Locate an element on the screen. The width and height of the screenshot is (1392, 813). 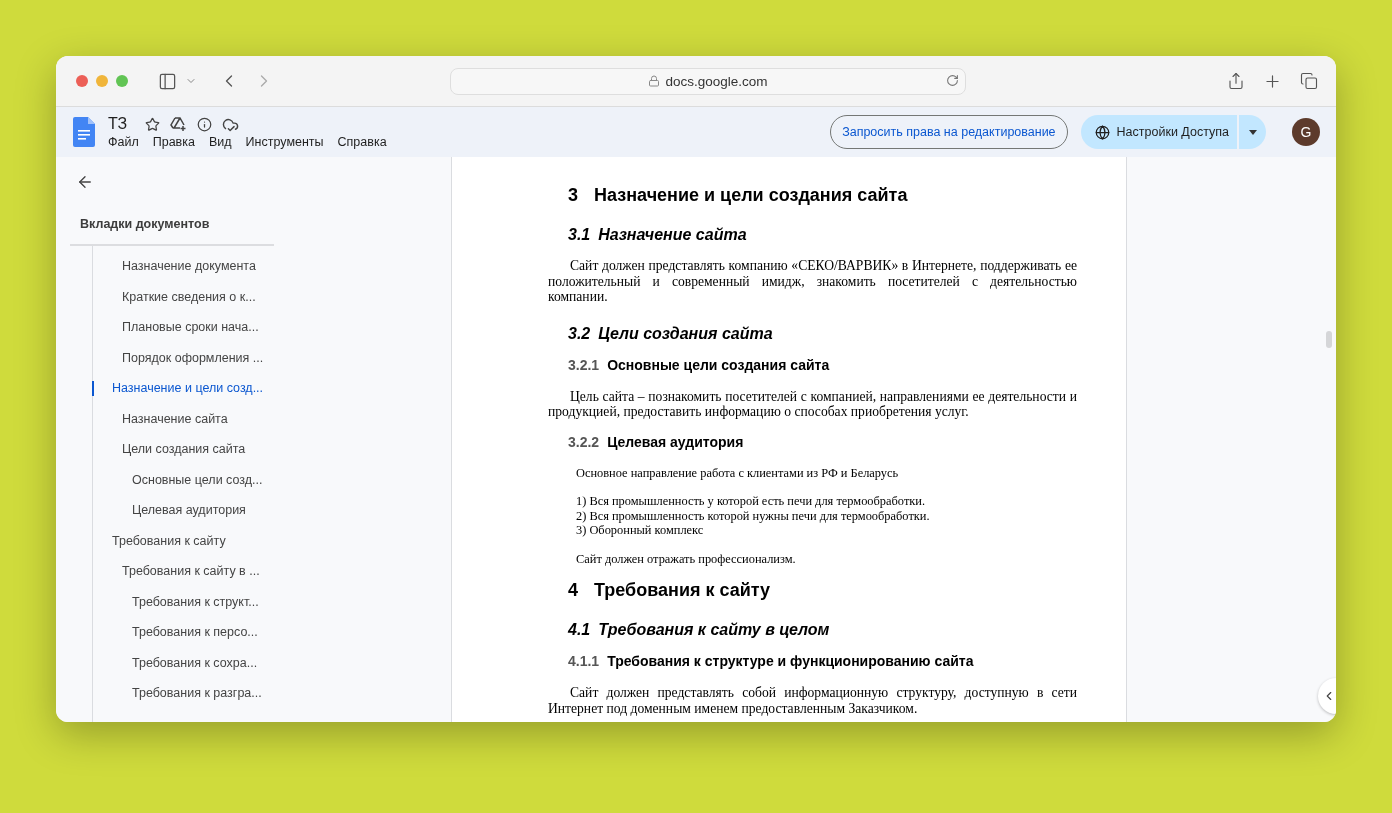
outline-item: Требования к сайту is located at coordinates (272, 540).